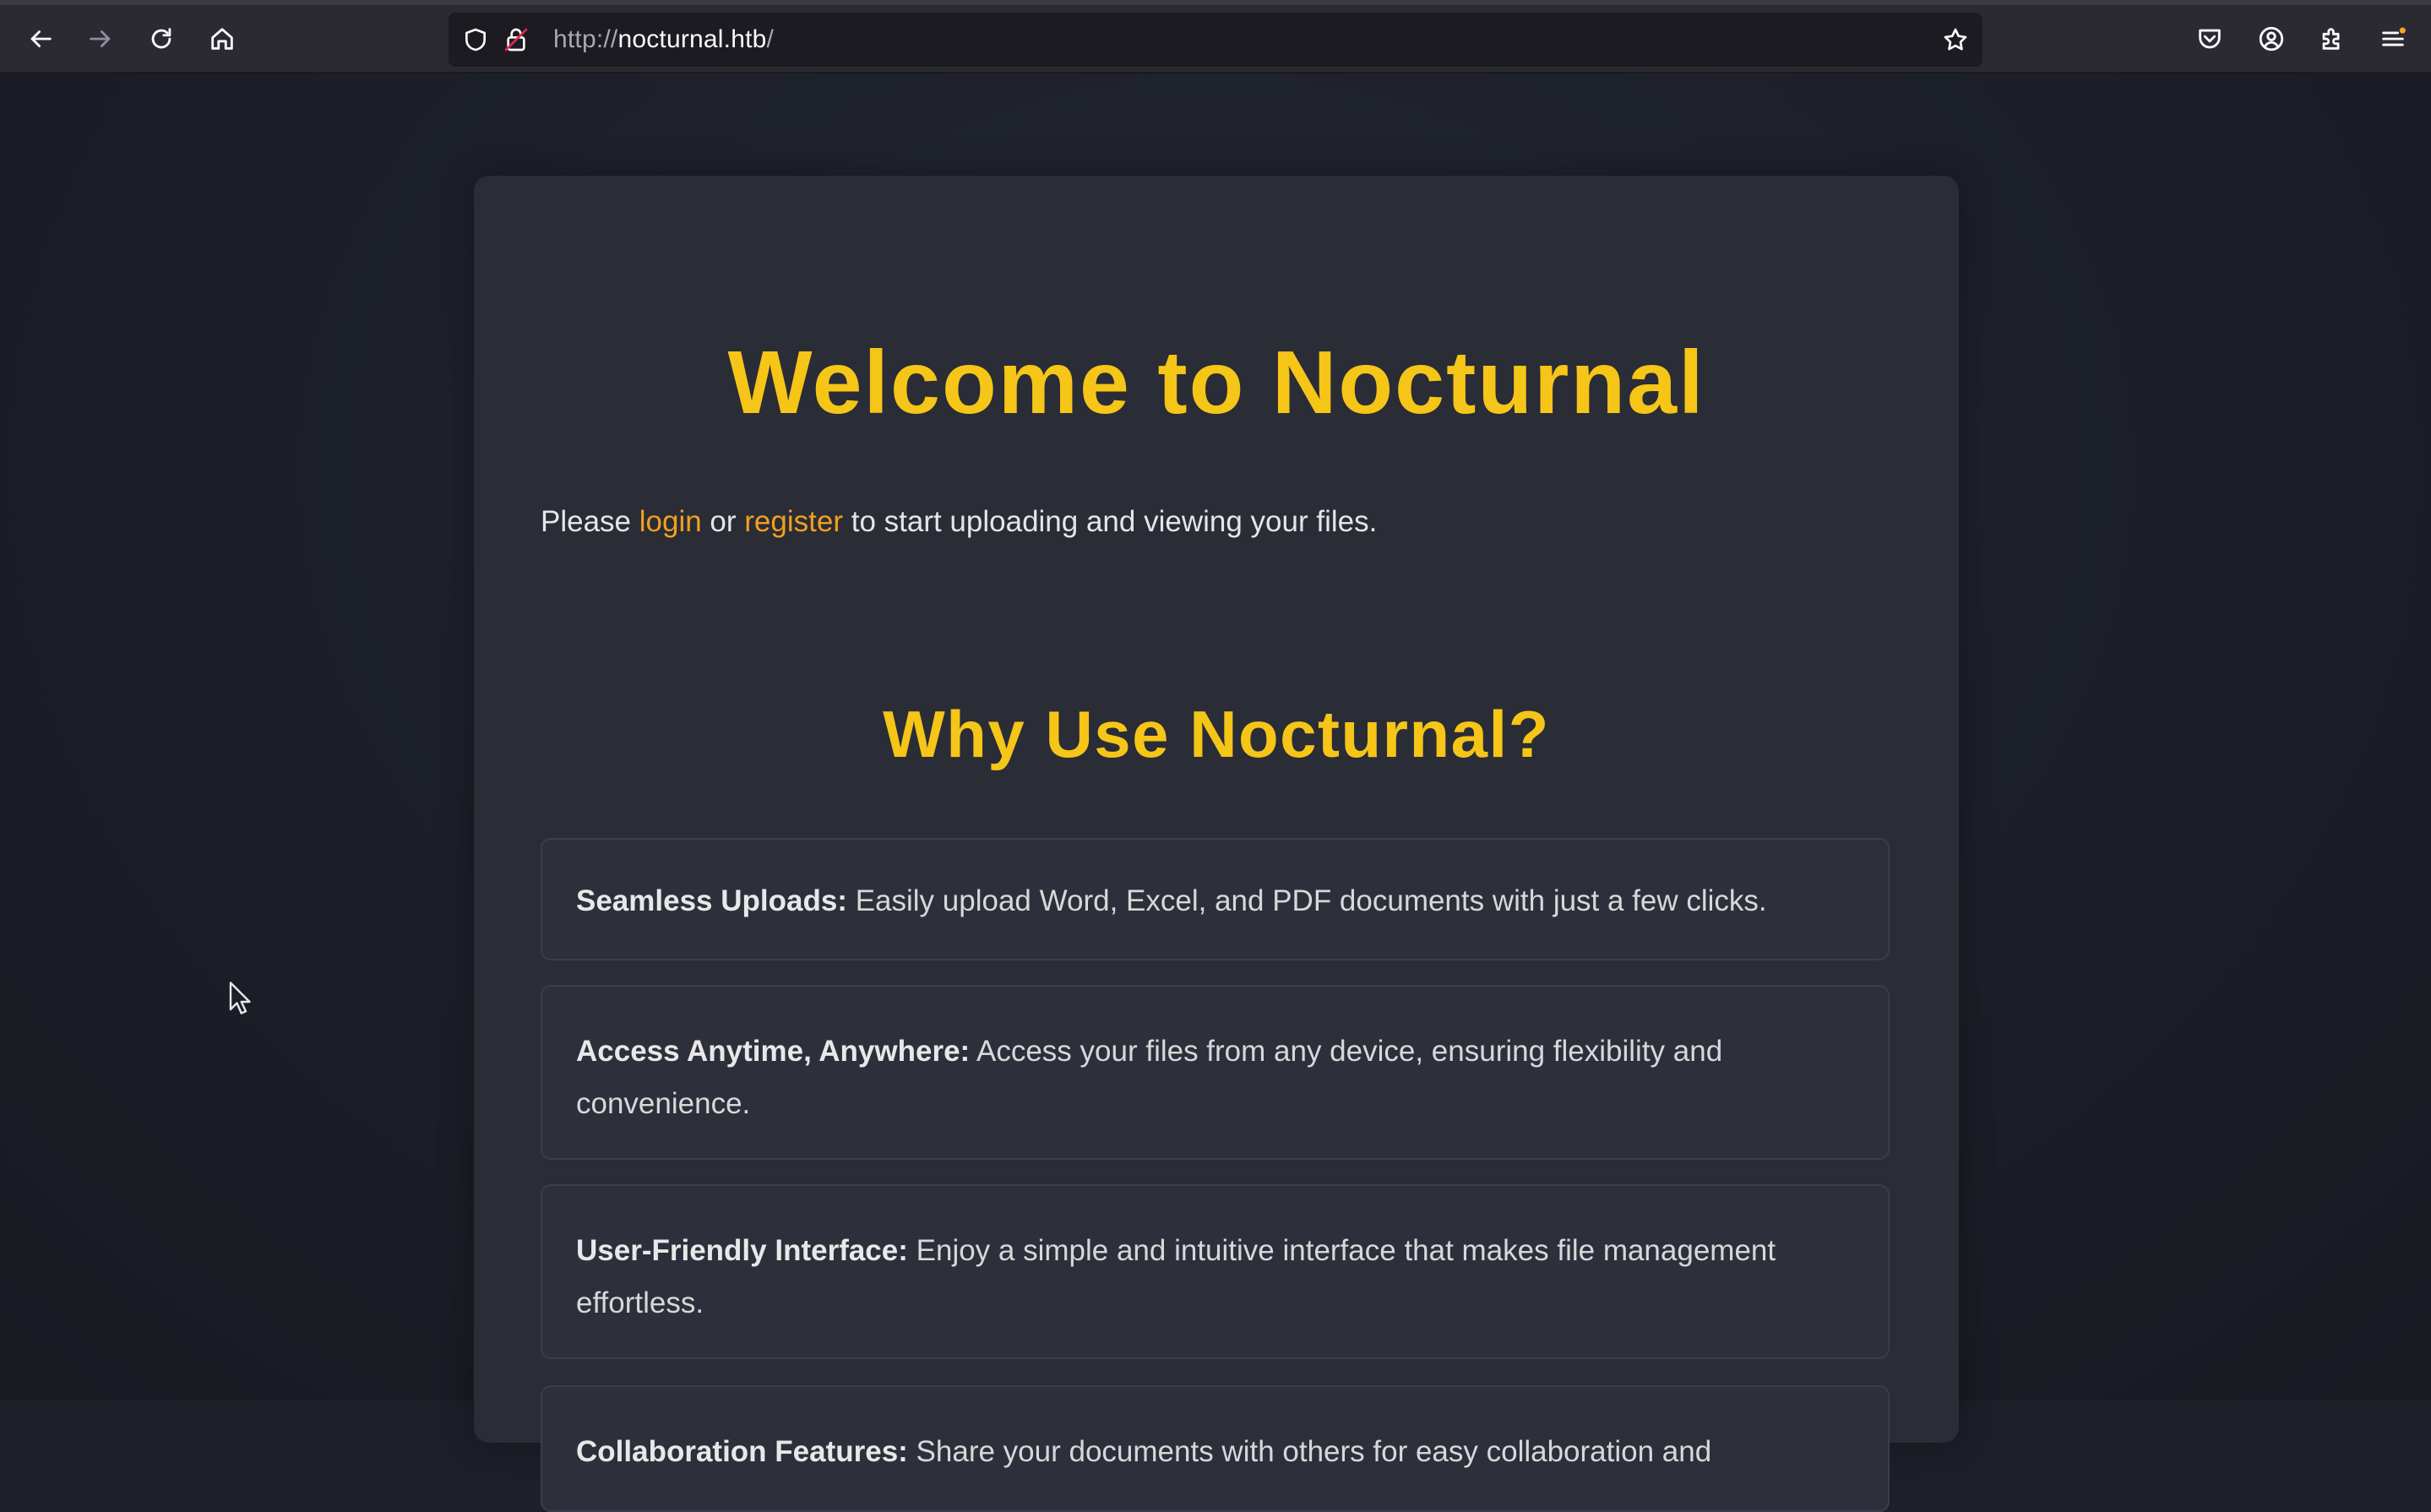 The height and width of the screenshot is (1512, 2431). I want to click on menu-button, so click(2393, 39).